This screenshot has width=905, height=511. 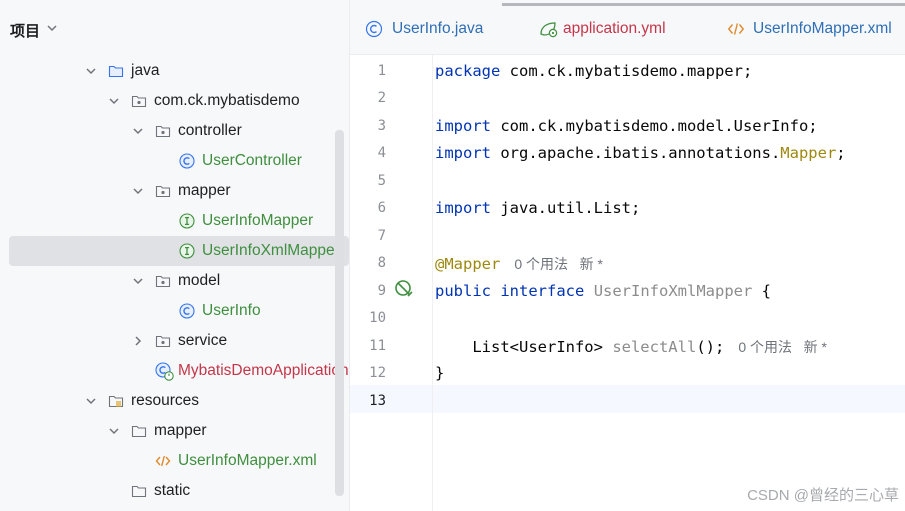 What do you see at coordinates (636, 153) in the screenshot?
I see `code-text: org.apache.ibatis.annotations.` at bounding box center [636, 153].